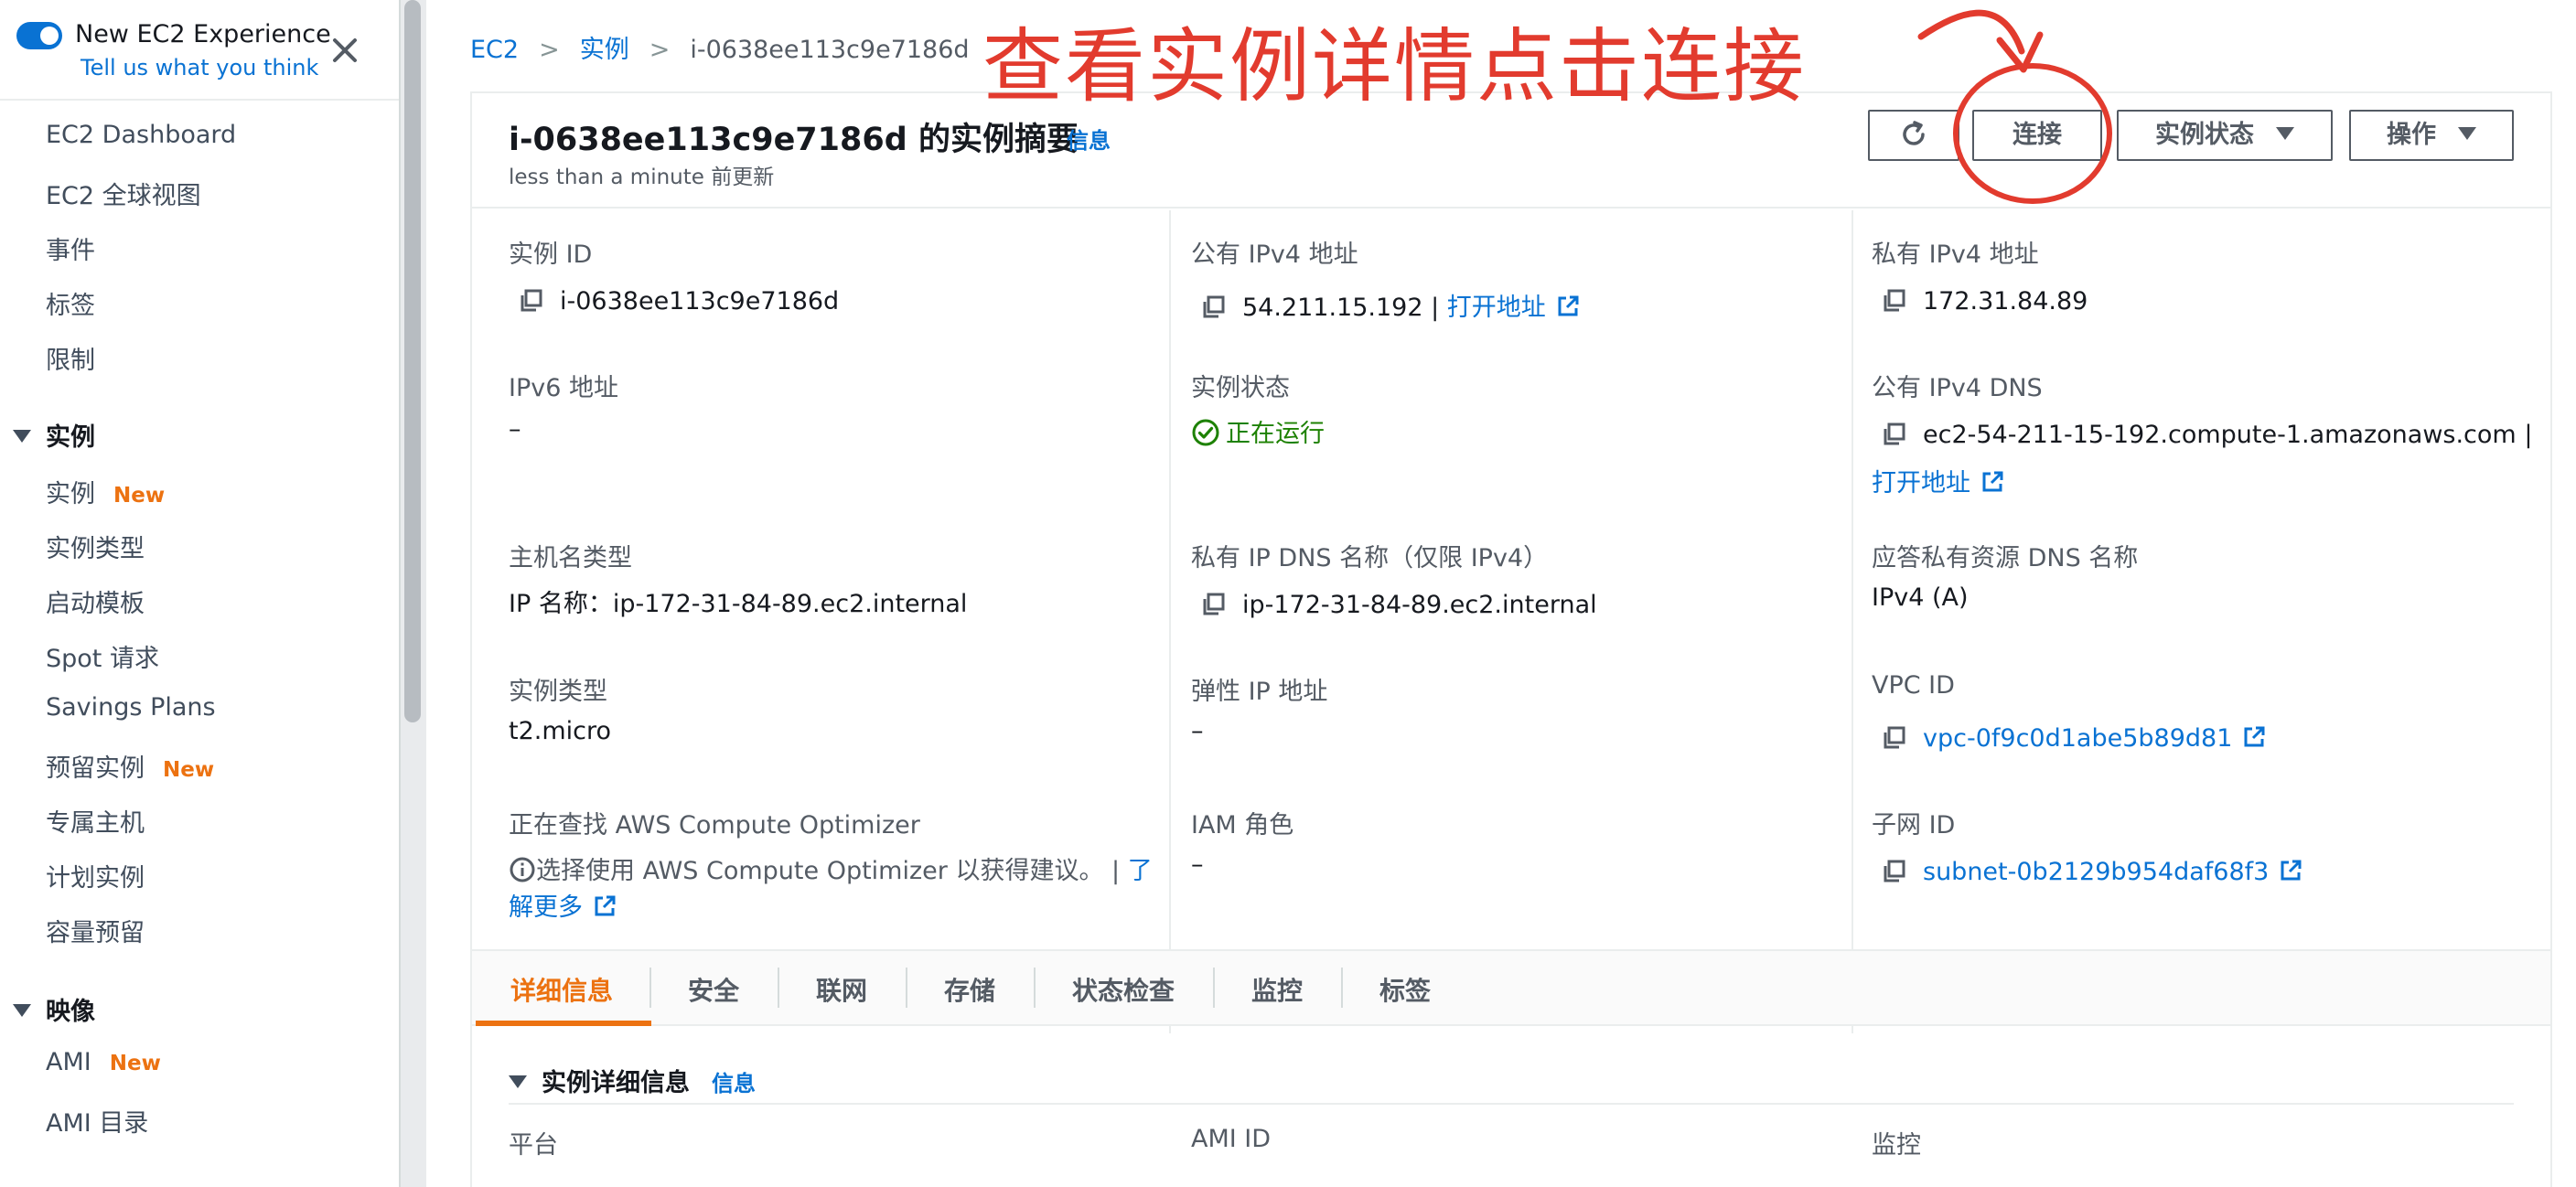 This screenshot has width=2576, height=1187. I want to click on nav-dedicated-hosts: 专属主机, so click(96, 821).